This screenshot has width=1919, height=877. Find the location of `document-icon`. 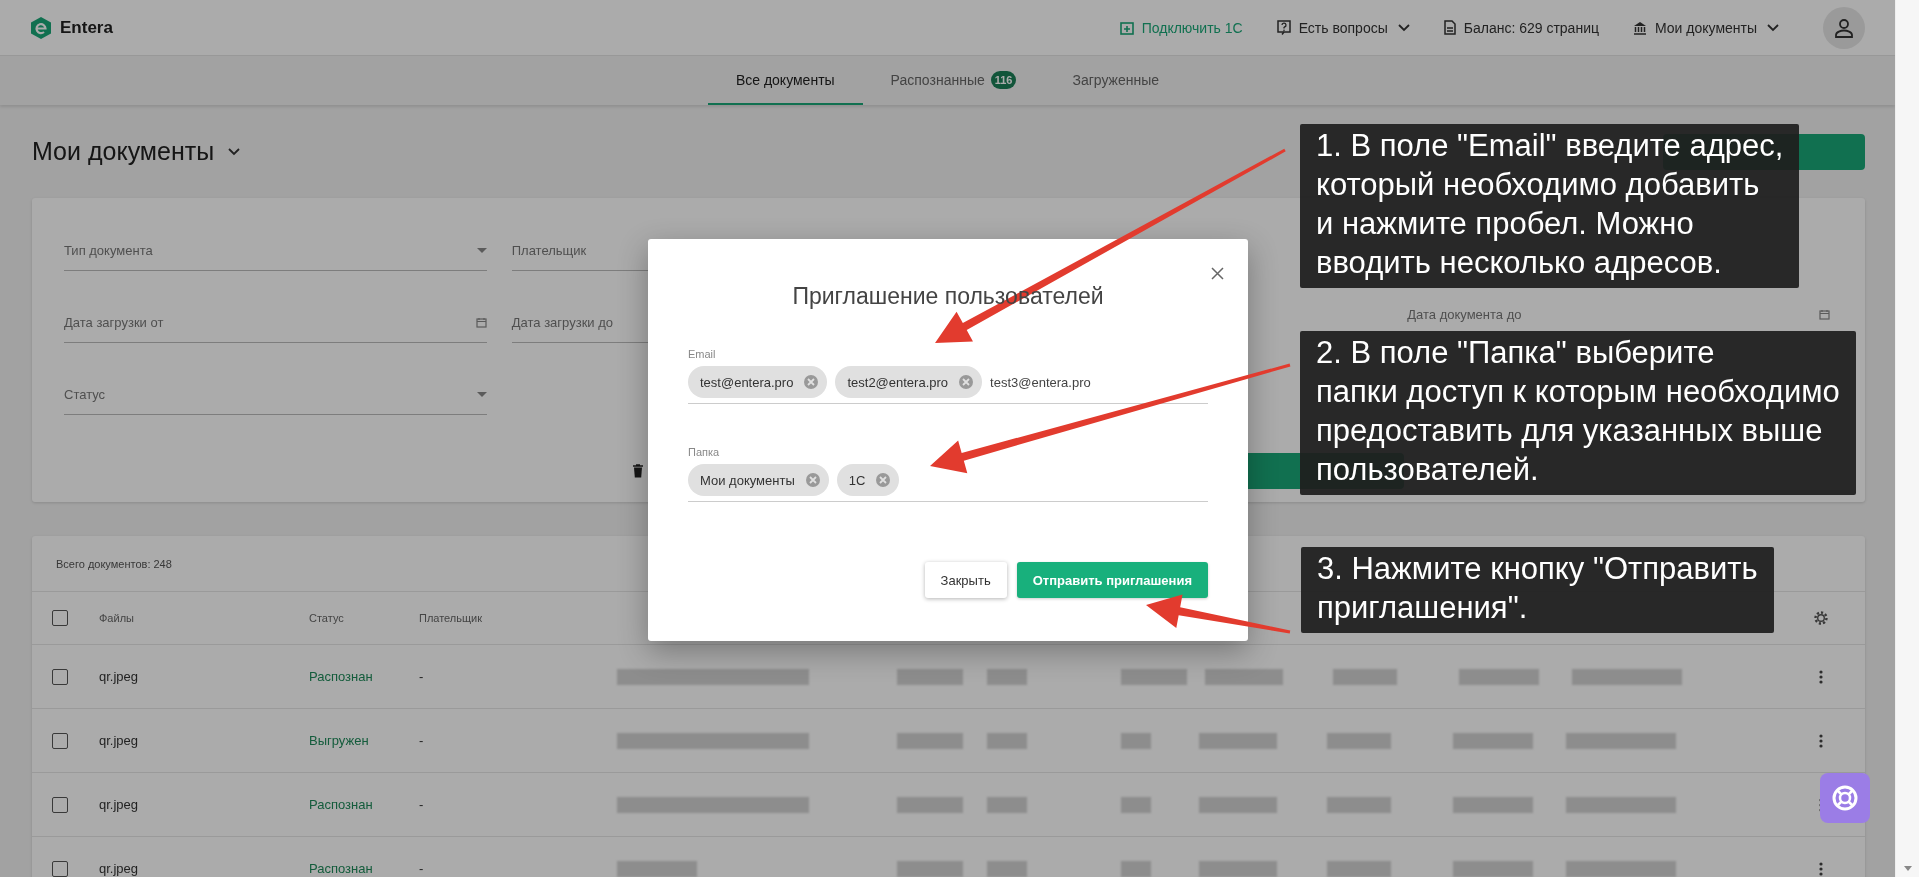

document-icon is located at coordinates (1449, 27).